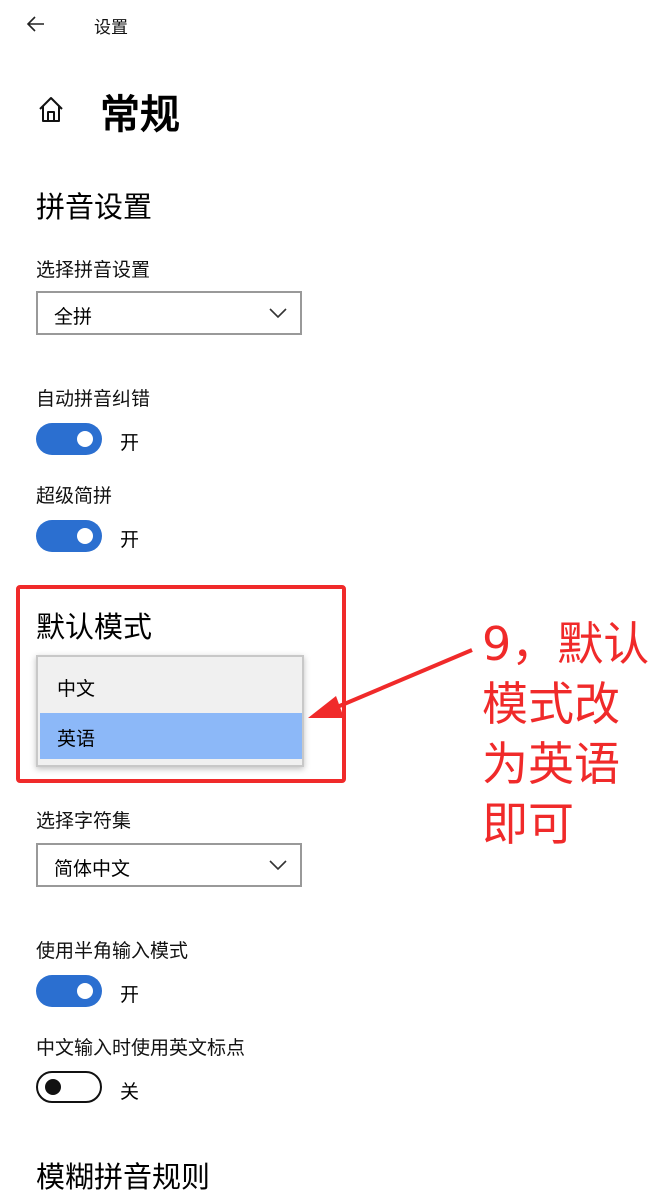 This screenshot has height=1196, width=664. What do you see at coordinates (94, 627) in the screenshot?
I see `default-mode-title: 默认模式` at bounding box center [94, 627].